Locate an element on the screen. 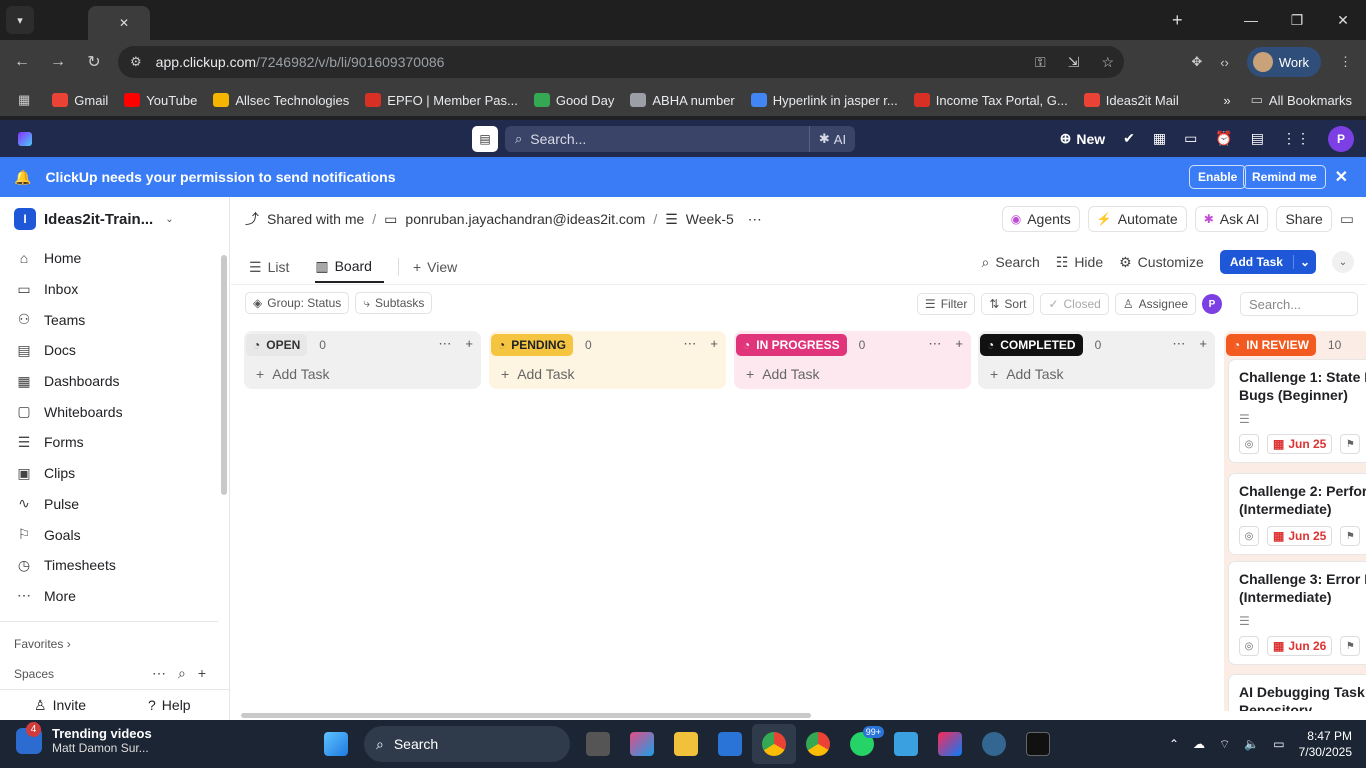 Image resolution: width=1366 pixels, height=768 pixels. status-badge: ◔ OPEN is located at coordinates (277, 345).